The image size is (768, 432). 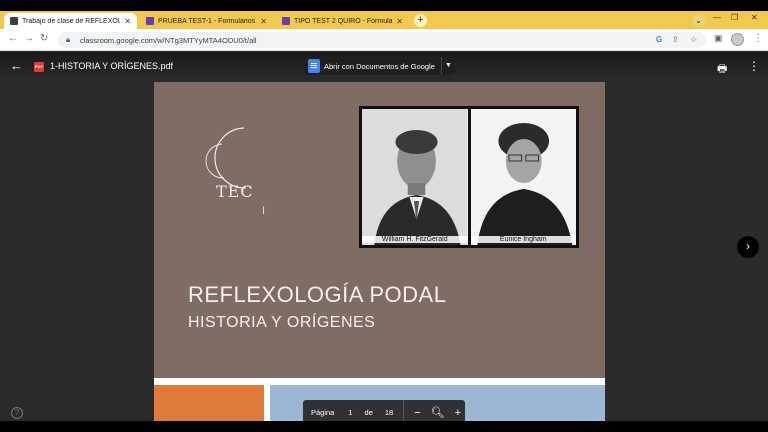 What do you see at coordinates (438, 412) in the screenshot?
I see `zoom-icon: 🔍︎` at bounding box center [438, 412].